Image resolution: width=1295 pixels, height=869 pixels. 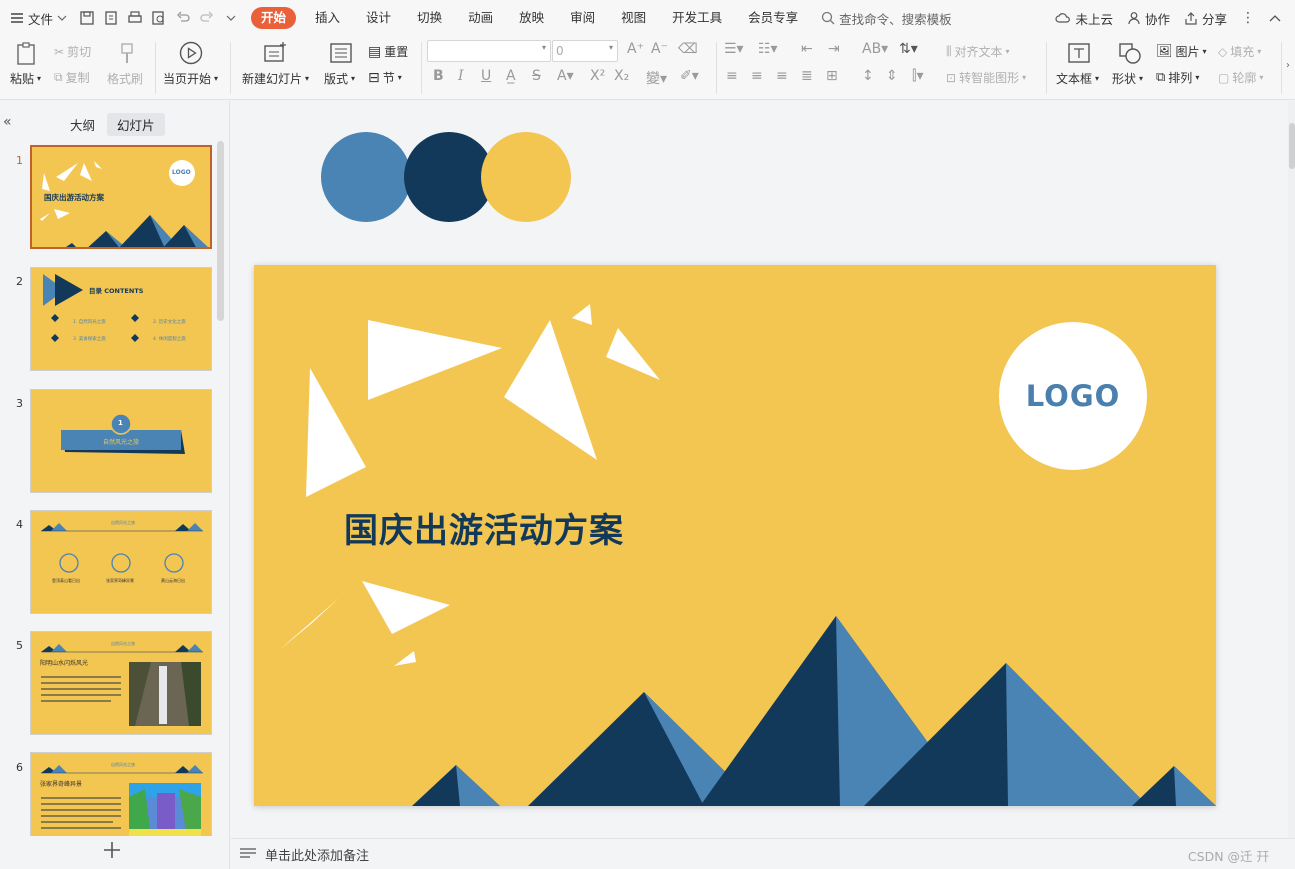 I want to click on tab-member: 会员专享, so click(x=773, y=18).